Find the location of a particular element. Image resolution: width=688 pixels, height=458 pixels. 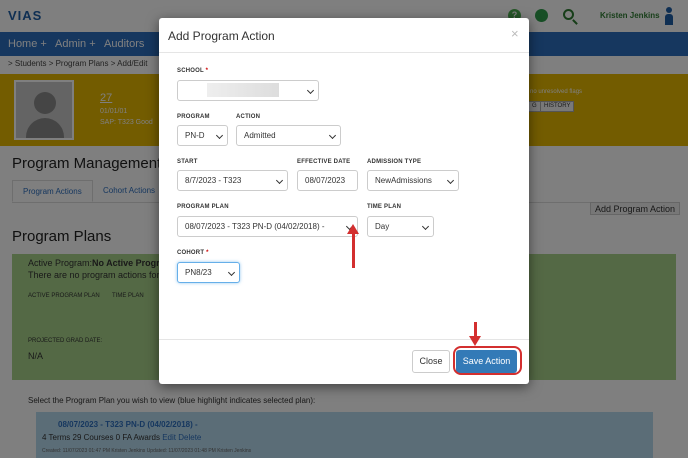

modal-title: Add Program Action is located at coordinates (221, 36).